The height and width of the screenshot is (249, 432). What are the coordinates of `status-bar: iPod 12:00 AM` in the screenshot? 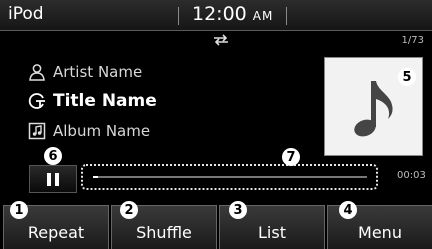 It's located at (216, 15).